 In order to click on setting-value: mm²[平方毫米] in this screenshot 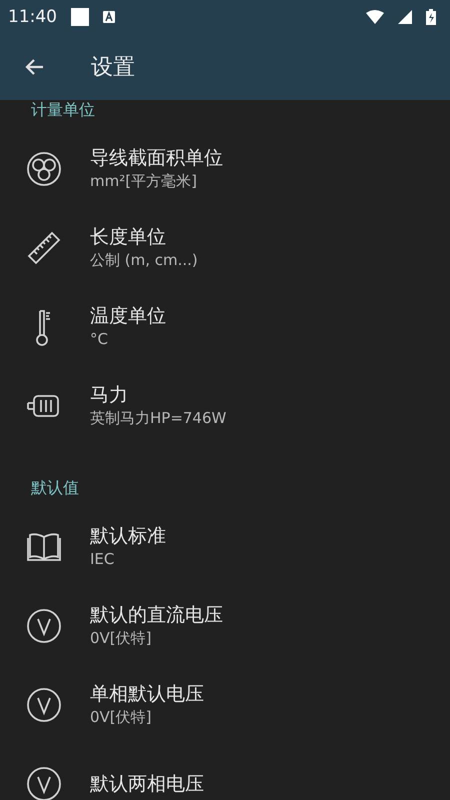, I will do `click(144, 181)`.